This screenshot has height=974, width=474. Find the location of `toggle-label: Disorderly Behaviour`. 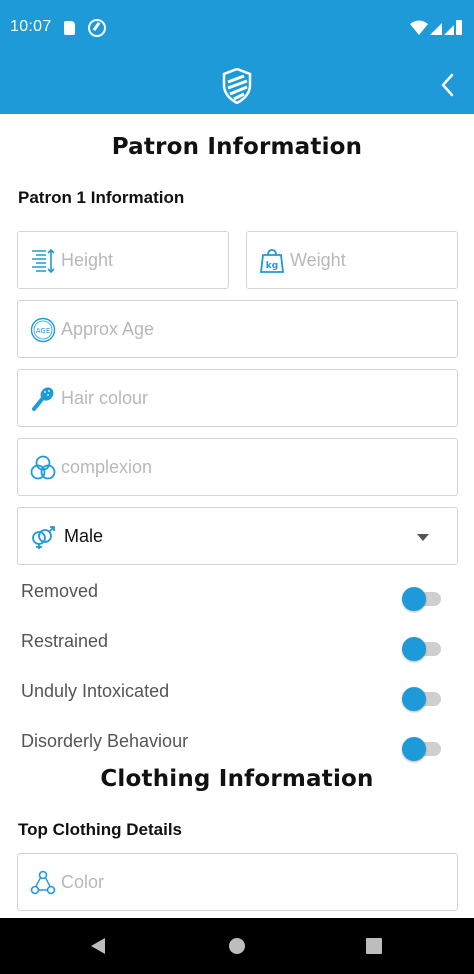

toggle-label: Disorderly Behaviour is located at coordinates (105, 741).